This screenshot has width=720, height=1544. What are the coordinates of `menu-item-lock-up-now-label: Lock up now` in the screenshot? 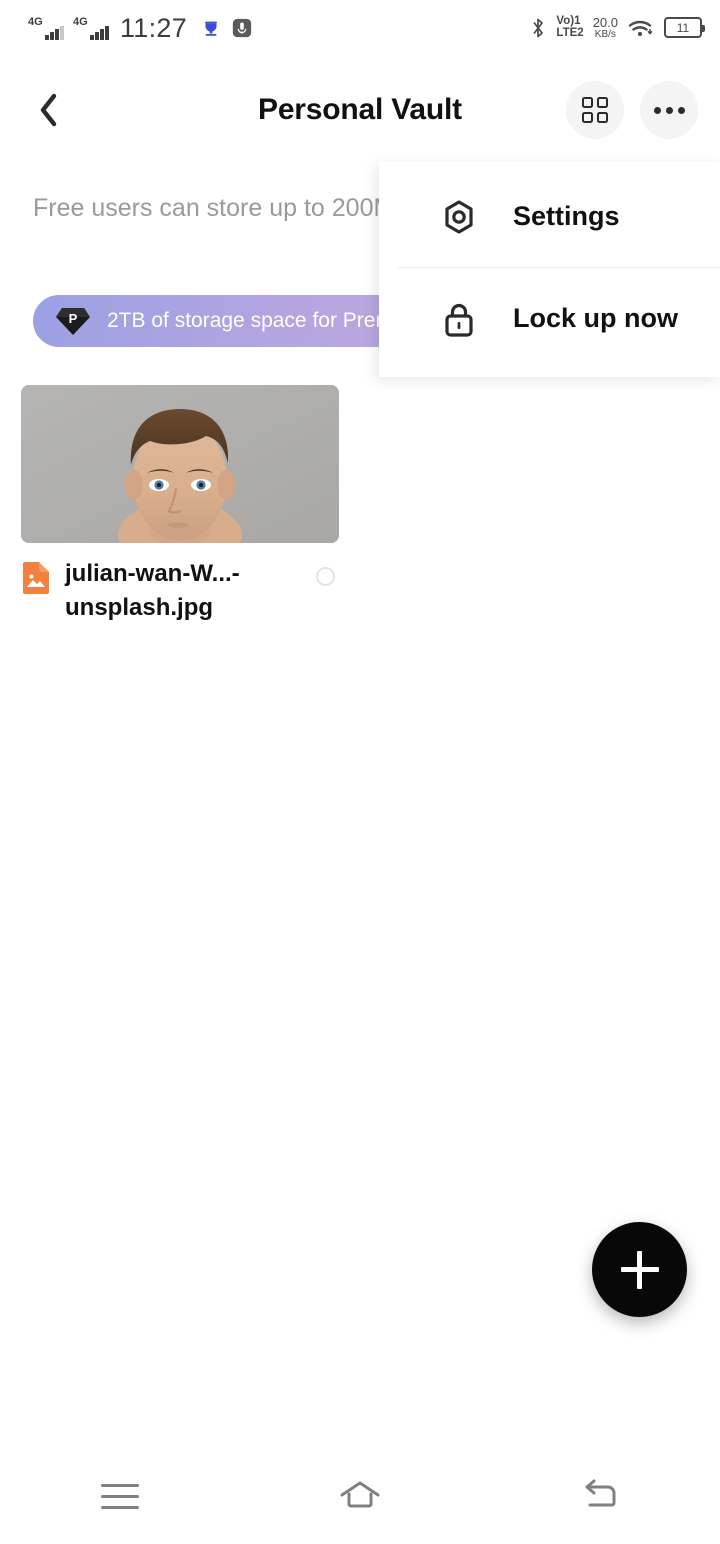 It's located at (595, 318).